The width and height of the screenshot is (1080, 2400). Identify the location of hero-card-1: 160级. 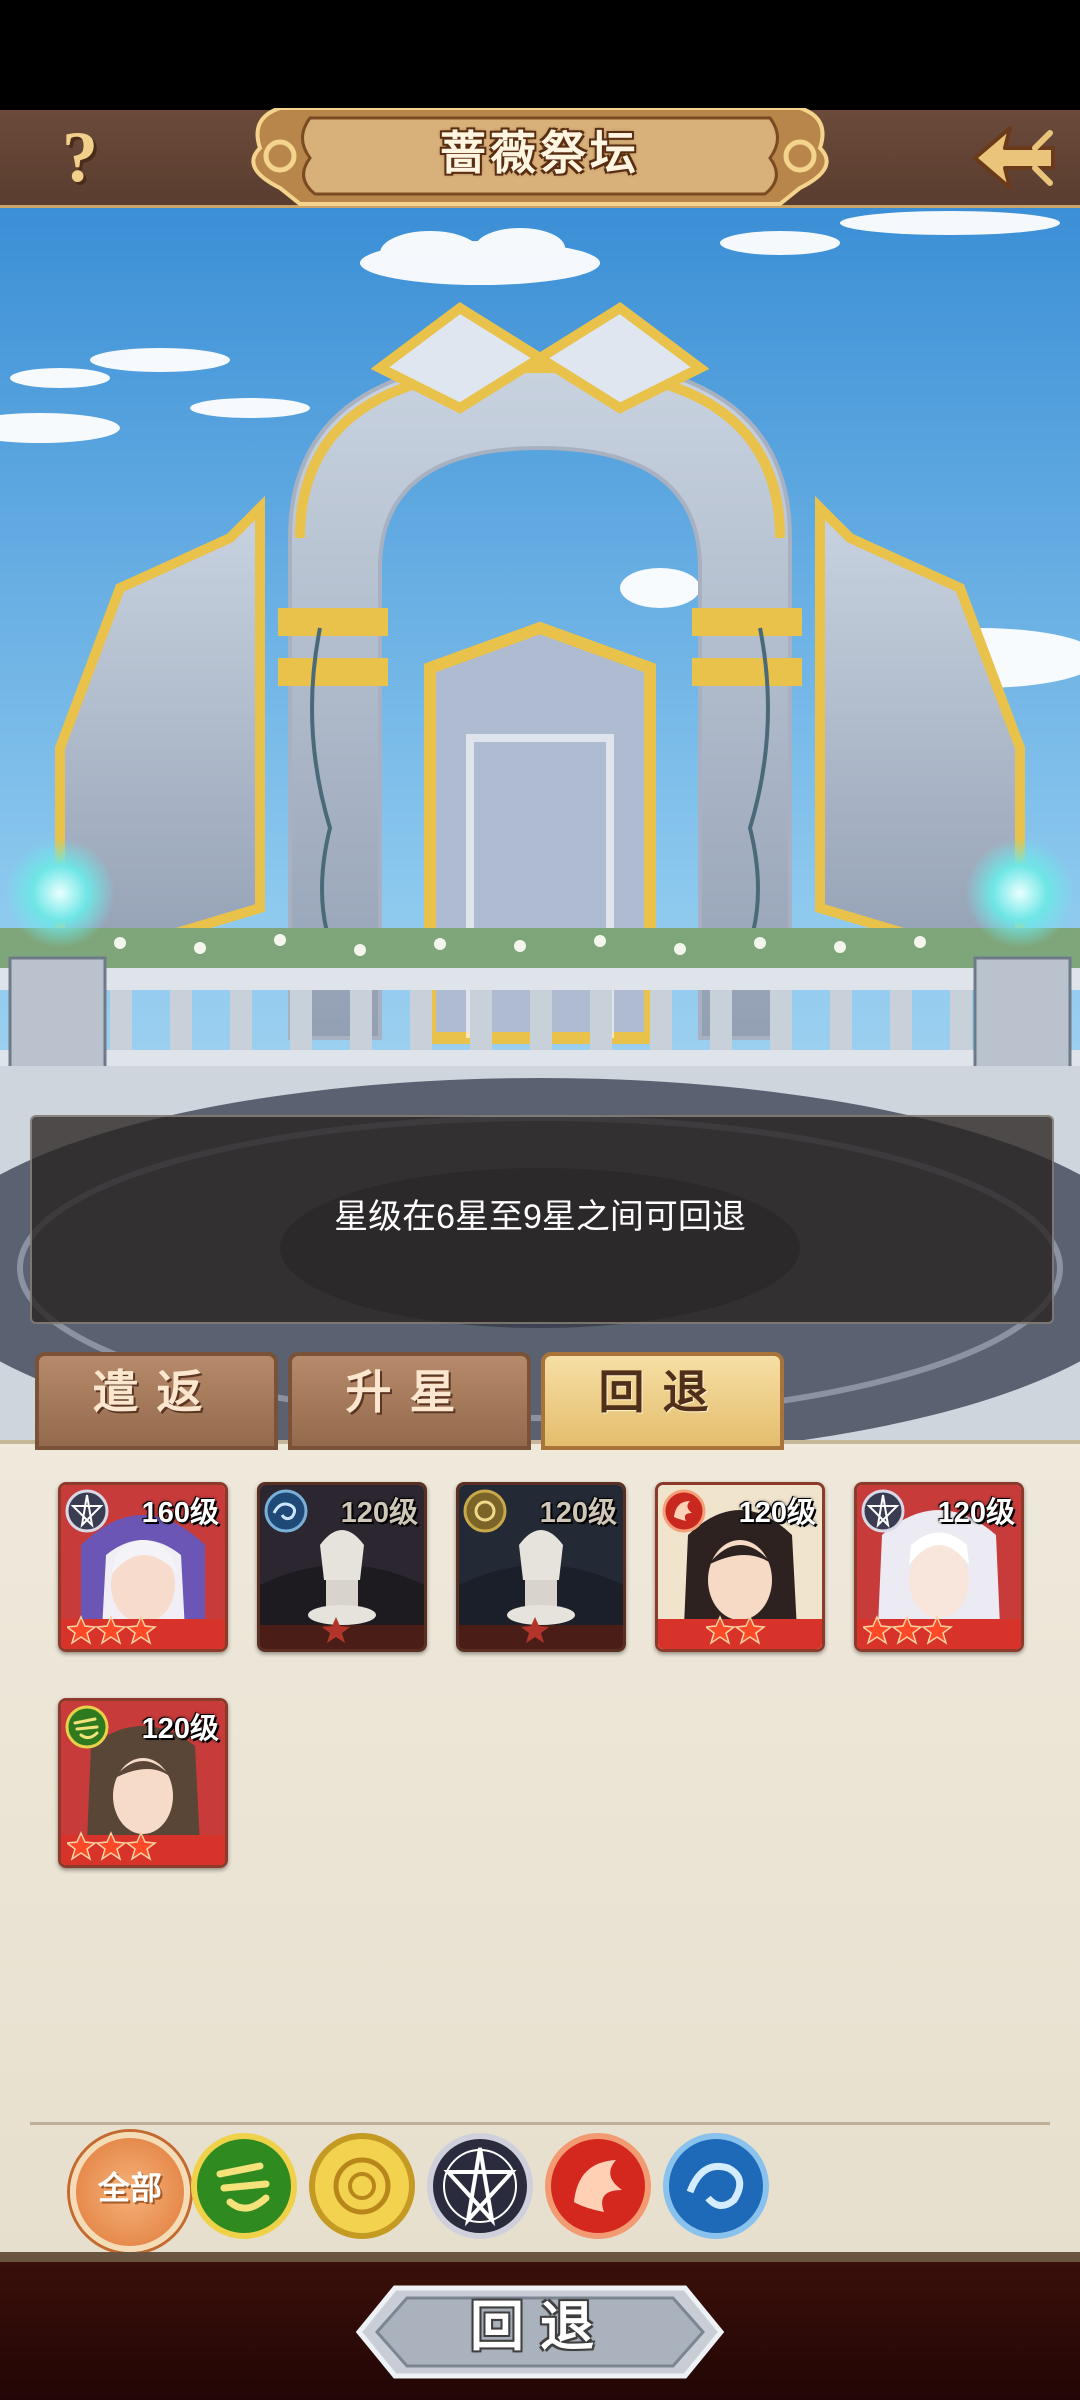
(143, 1567).